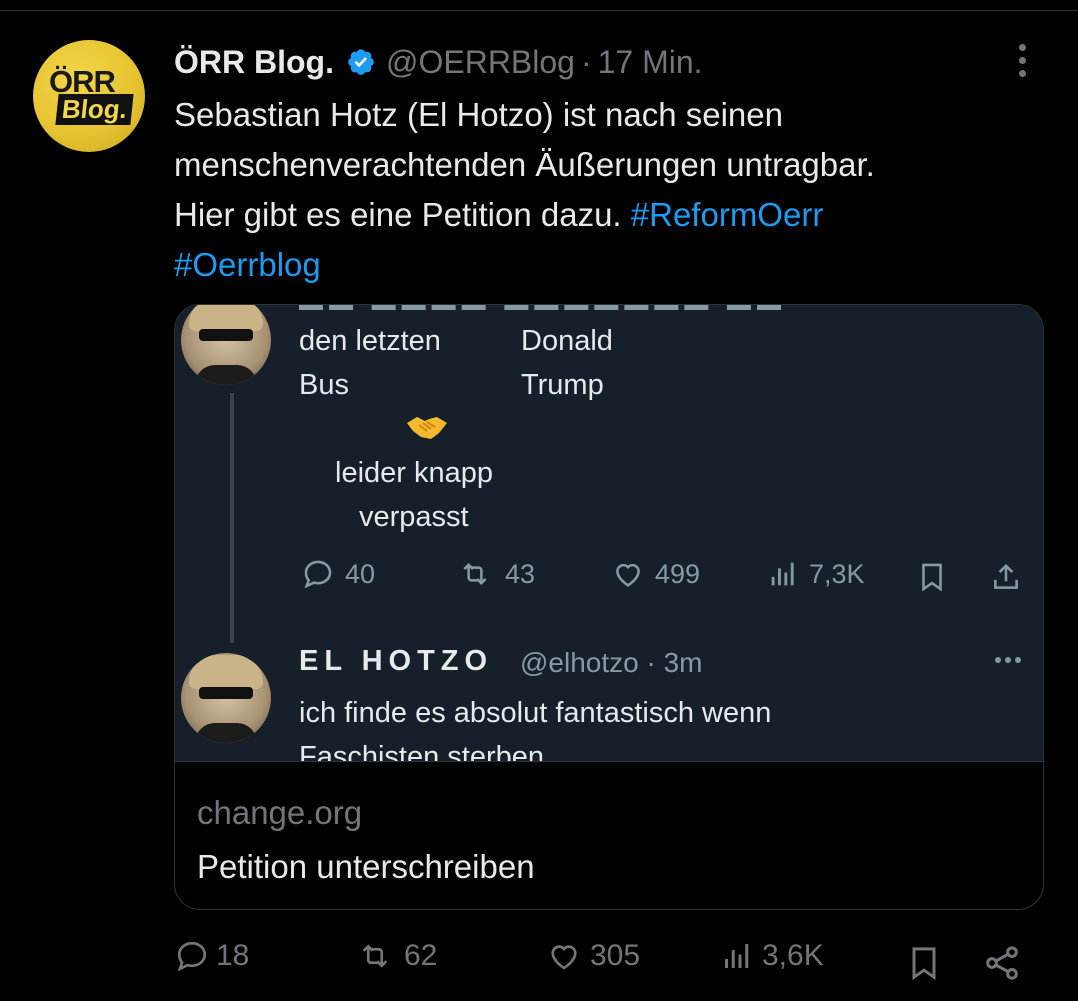  Describe the element at coordinates (579, 662) in the screenshot. I see `embedded-reply-handle: @elhotzo` at that location.